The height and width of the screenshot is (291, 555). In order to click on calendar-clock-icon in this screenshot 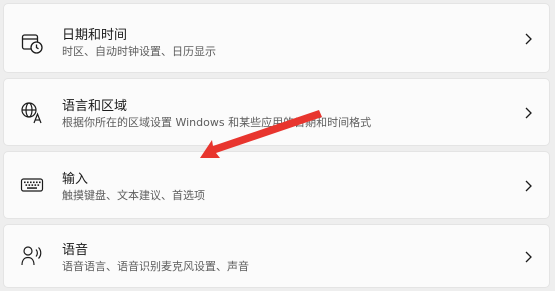, I will do `click(32, 43)`.